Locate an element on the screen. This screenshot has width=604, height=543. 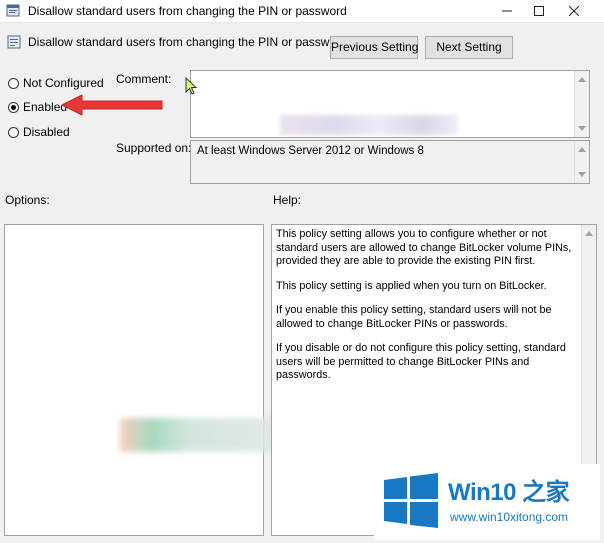
red-arrow-annotation-icon is located at coordinates (112, 105).